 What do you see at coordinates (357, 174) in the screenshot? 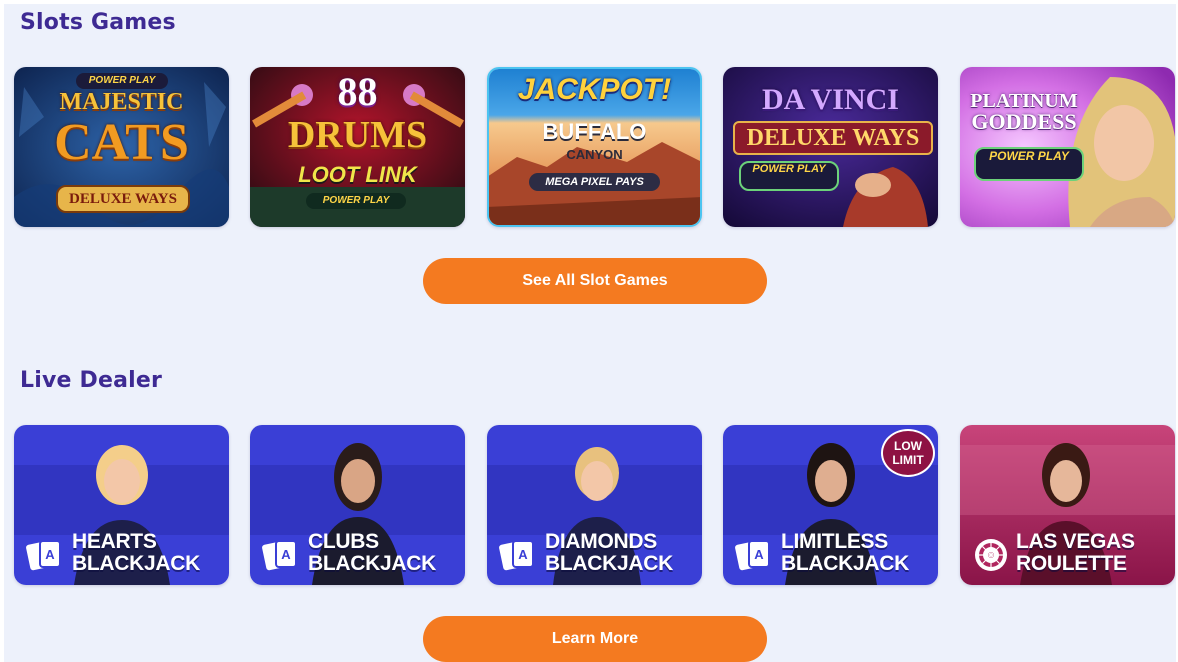
I see `slot-subtitle: LOOT LINK` at bounding box center [357, 174].